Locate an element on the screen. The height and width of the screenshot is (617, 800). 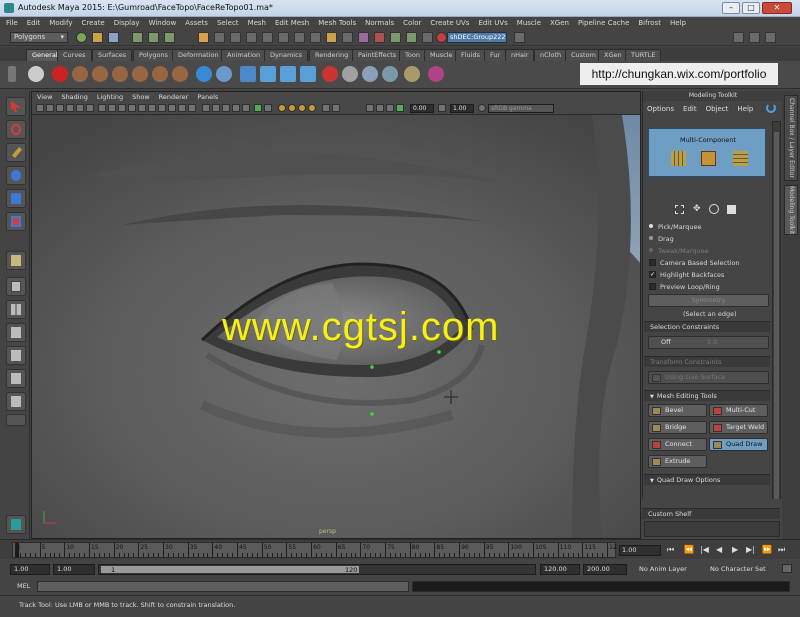
shelf-tab-ncloth: nCloth is located at coordinates (551, 55).